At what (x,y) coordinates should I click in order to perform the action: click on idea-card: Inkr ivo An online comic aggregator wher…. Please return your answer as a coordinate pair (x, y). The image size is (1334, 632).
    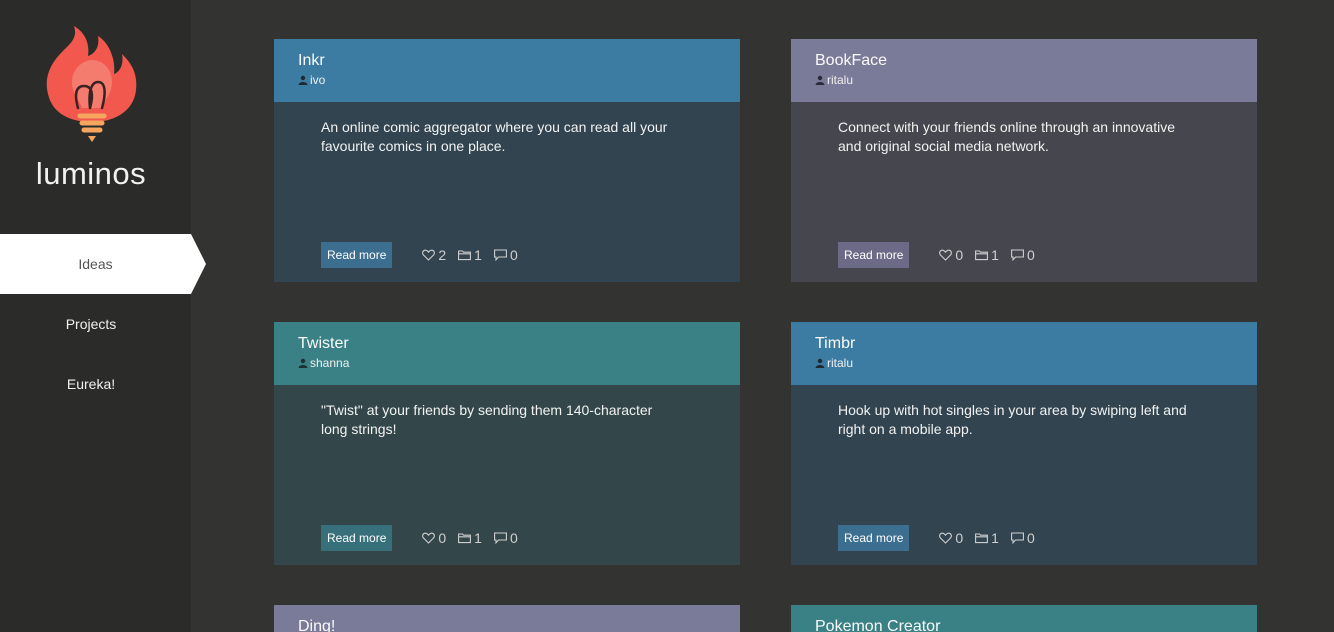
    Looking at the image, I should click on (507, 160).